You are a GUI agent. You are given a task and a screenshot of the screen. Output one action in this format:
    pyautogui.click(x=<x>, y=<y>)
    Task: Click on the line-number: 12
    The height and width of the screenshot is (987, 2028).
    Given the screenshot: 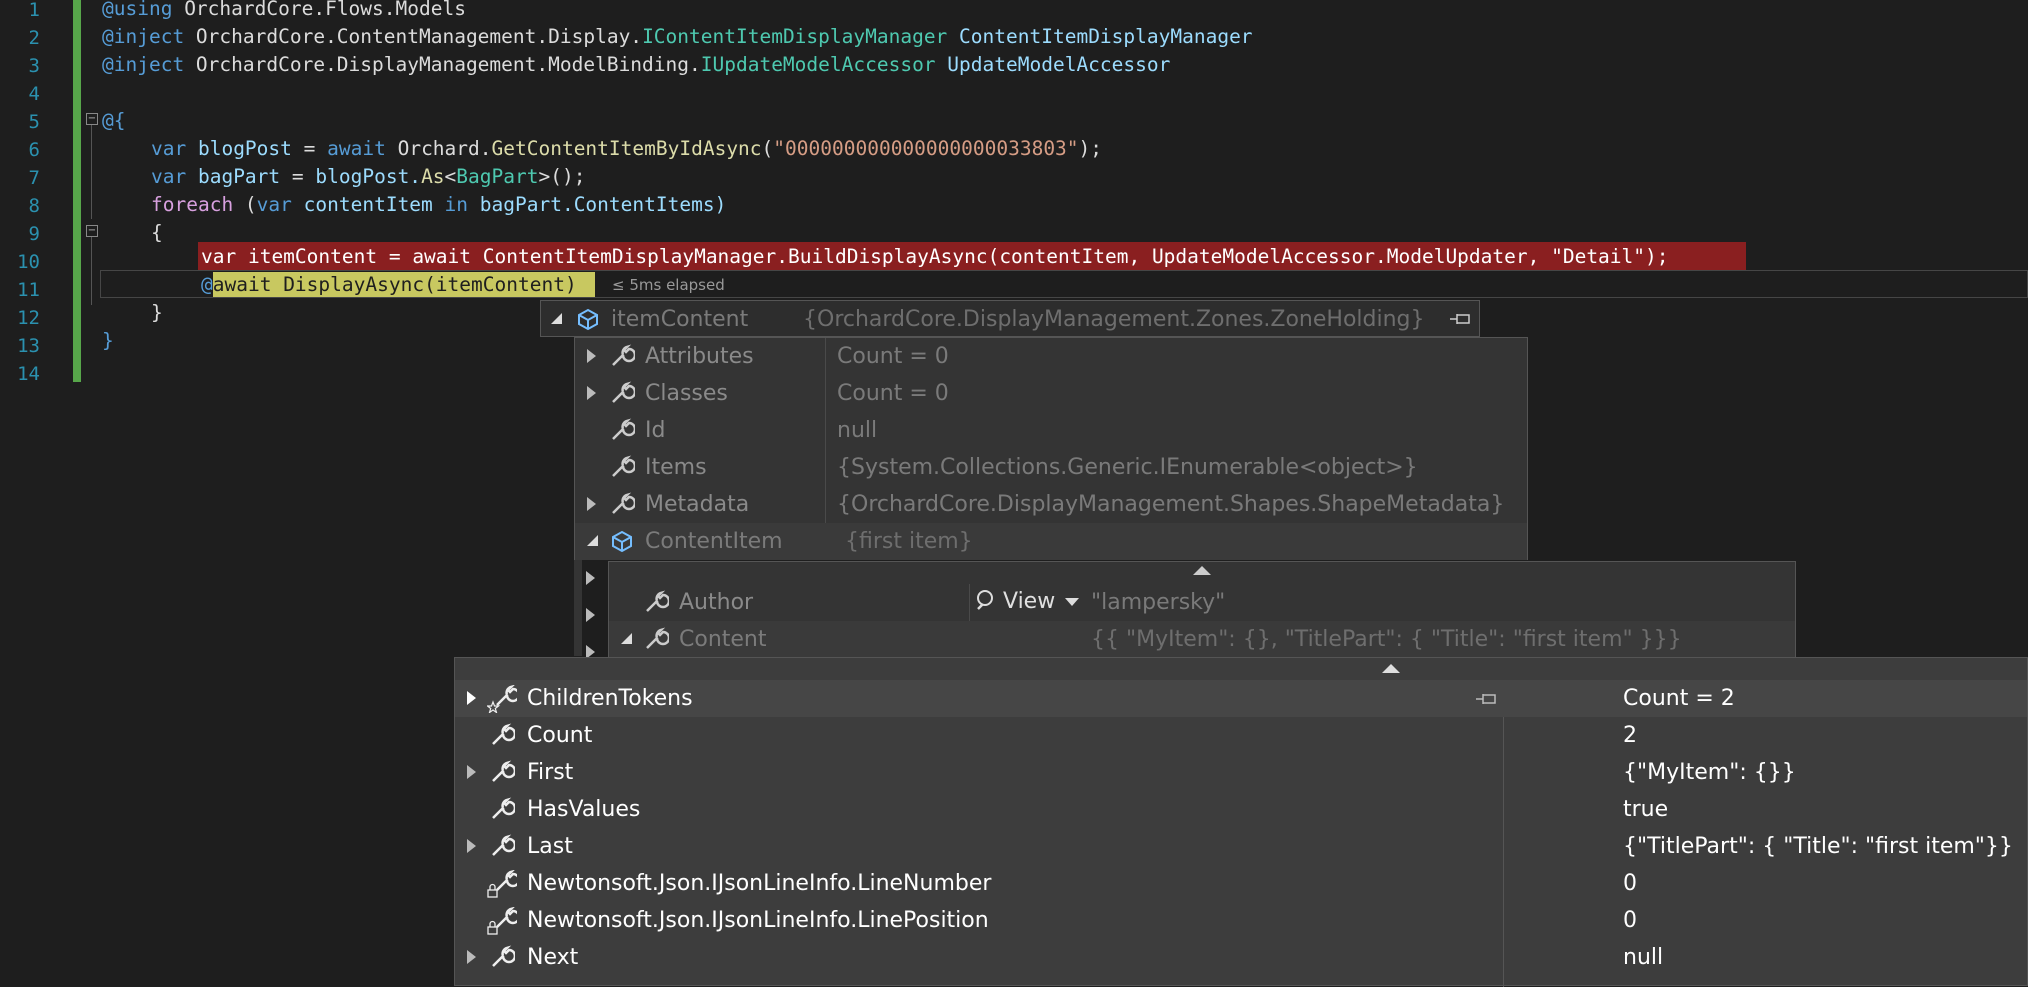 What is the action you would take?
    pyautogui.click(x=28, y=318)
    